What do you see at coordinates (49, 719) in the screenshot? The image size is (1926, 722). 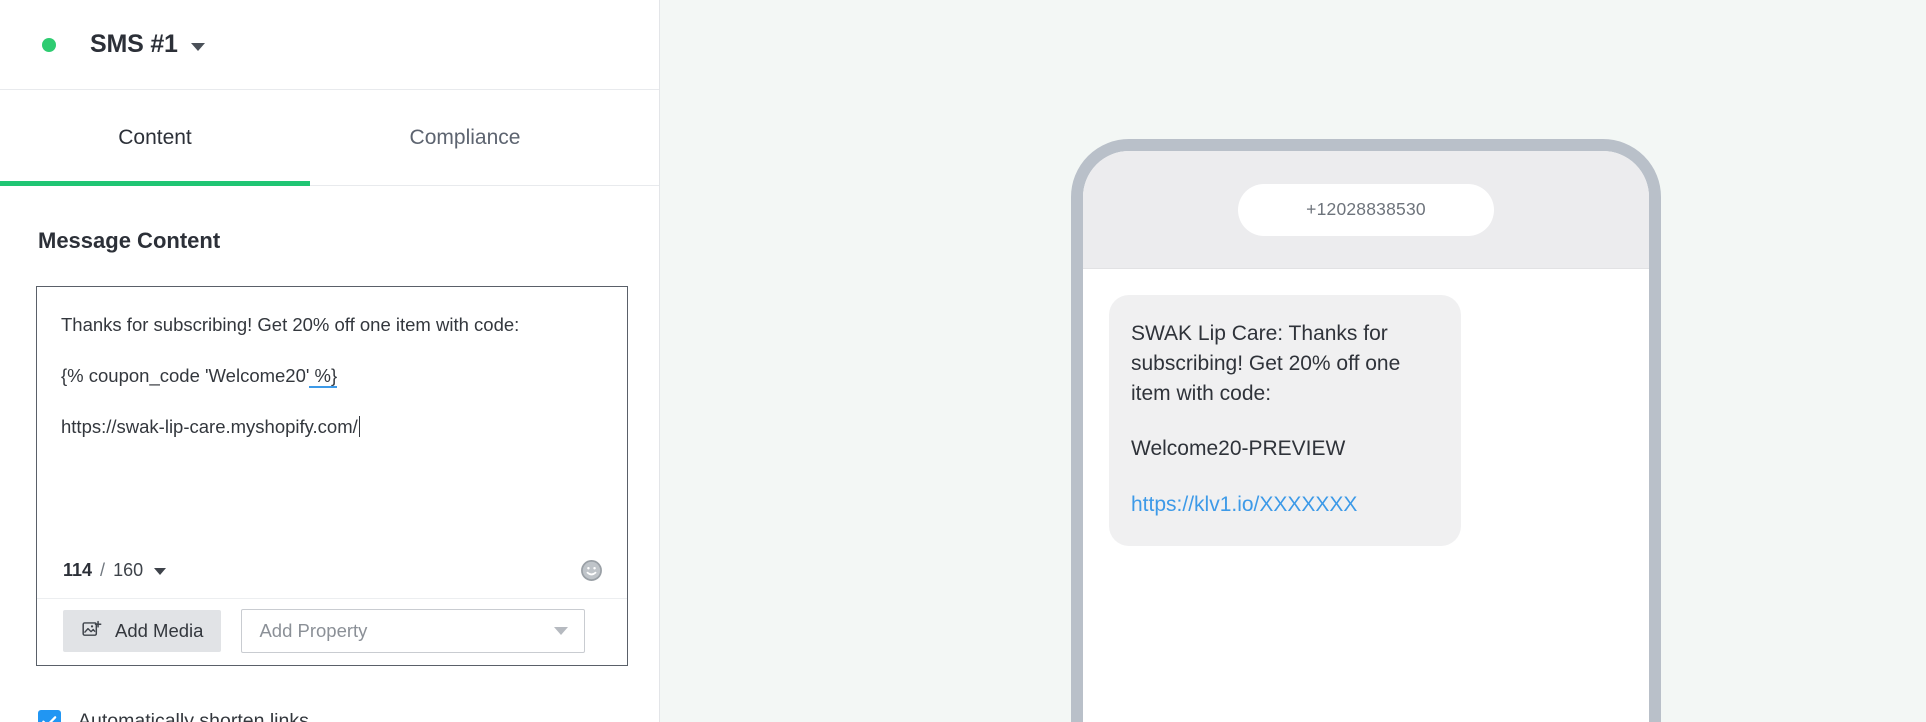 I see `check-icon` at bounding box center [49, 719].